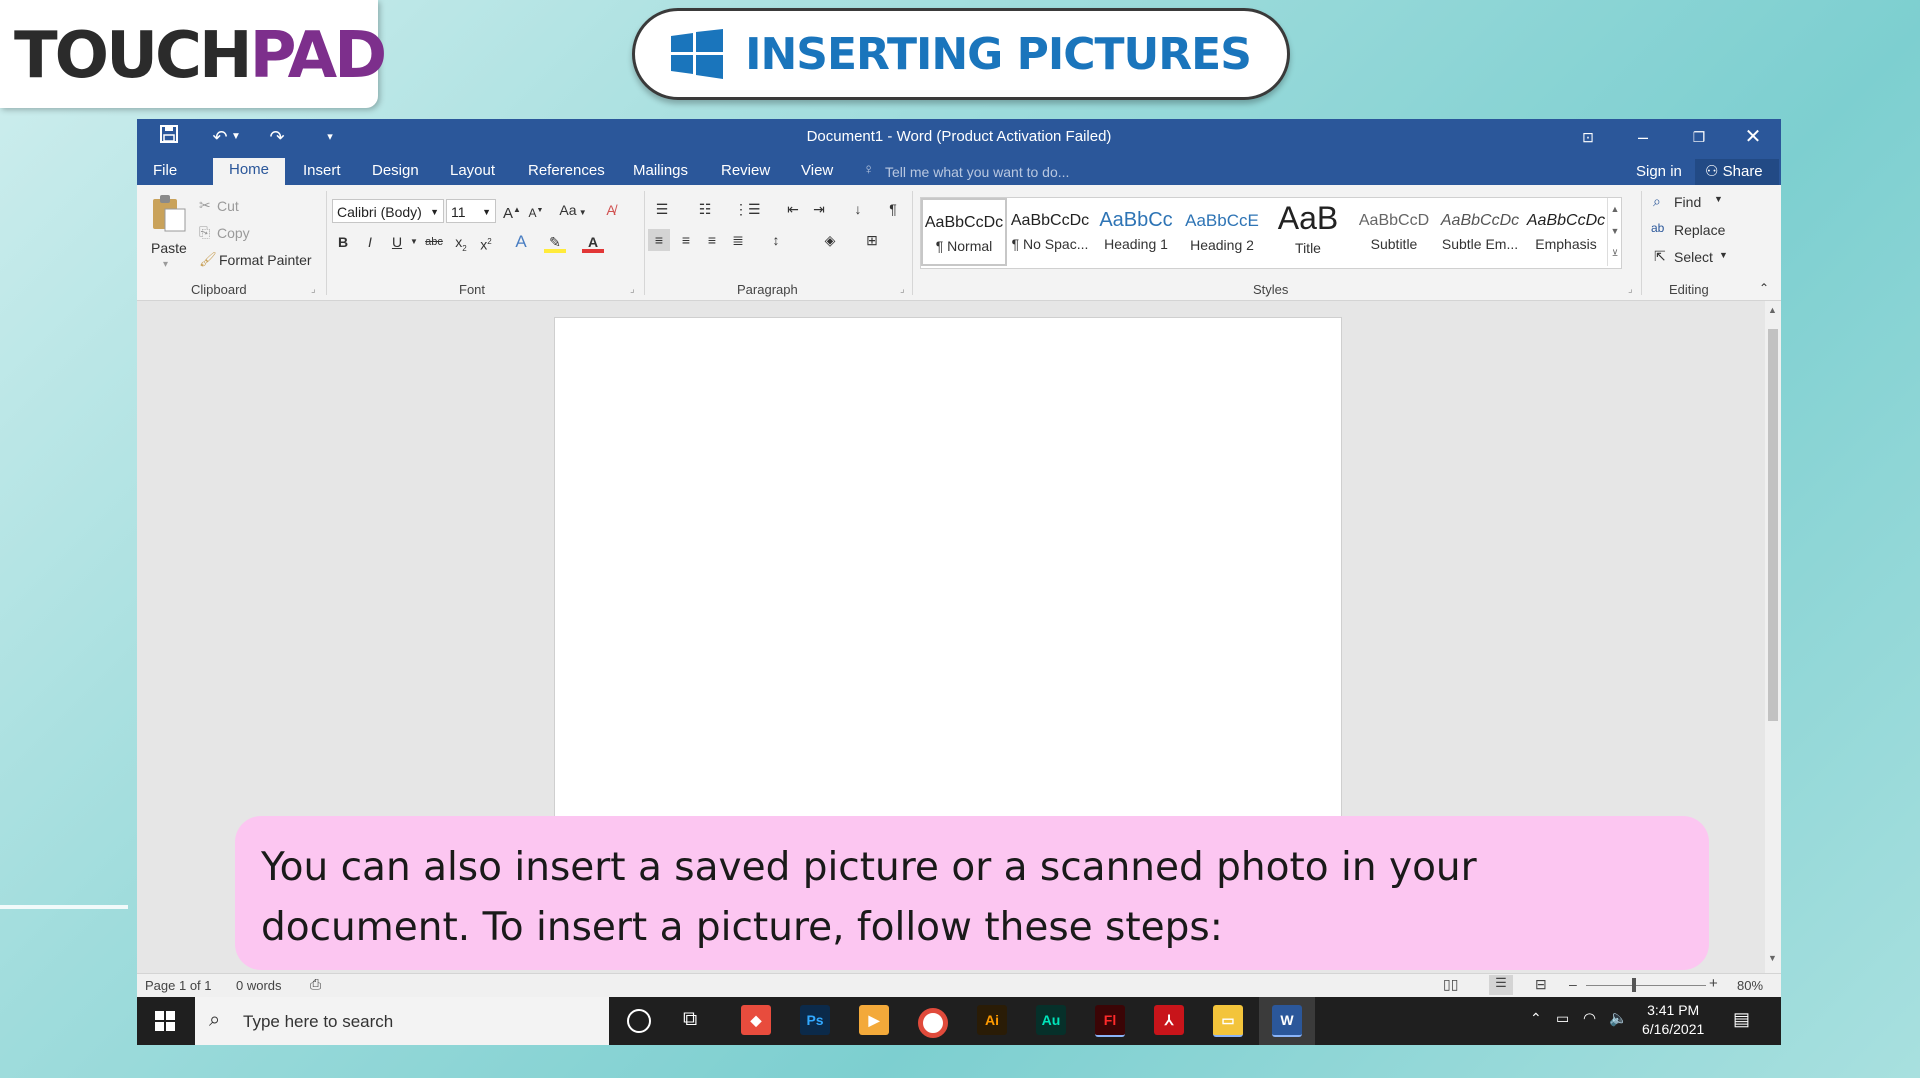 This screenshot has height=1078, width=1920. Describe the element at coordinates (1693, 257) in the screenshot. I see `select-button: Select` at that location.